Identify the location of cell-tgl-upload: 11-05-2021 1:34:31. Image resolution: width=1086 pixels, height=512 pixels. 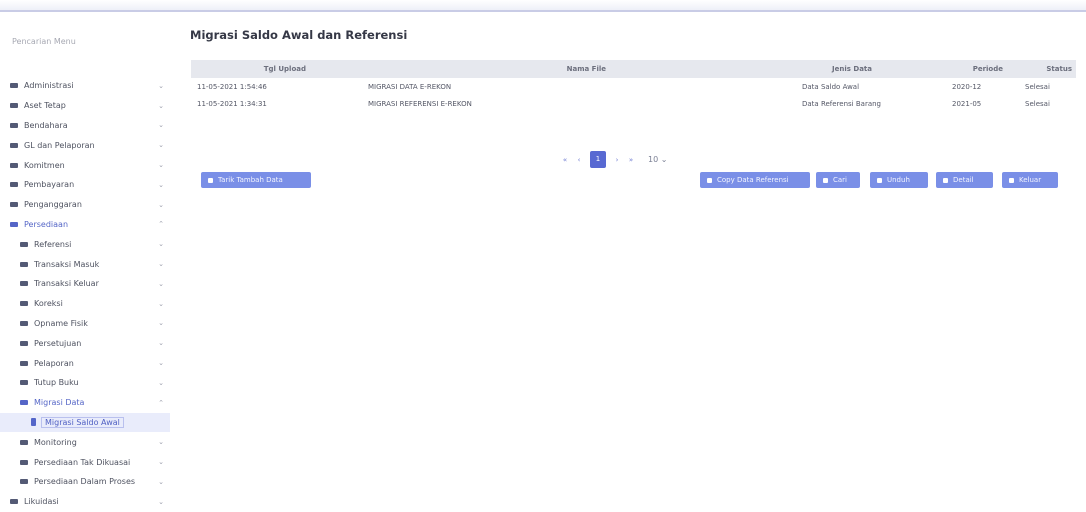
(232, 103).